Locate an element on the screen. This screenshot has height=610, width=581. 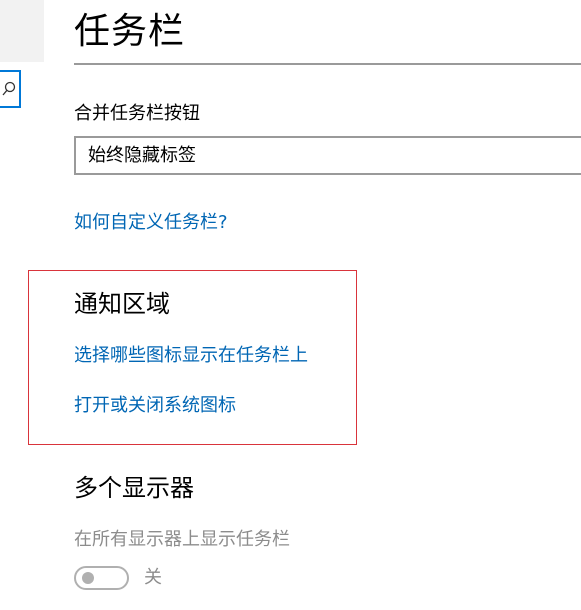
customize-taskbar-help-link: 如何自定义任务栏? is located at coordinates (151, 223).